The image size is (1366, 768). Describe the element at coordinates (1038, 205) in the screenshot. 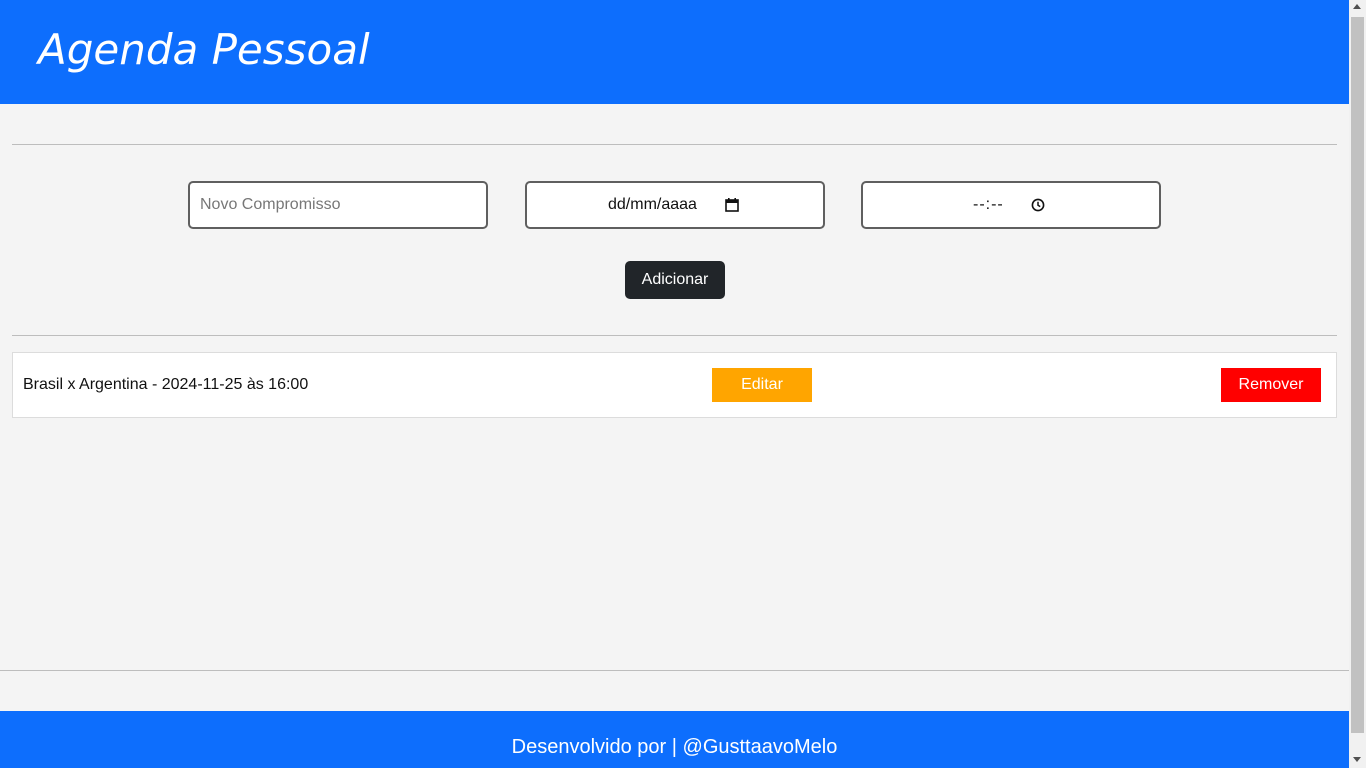

I see `clock-icon` at that location.